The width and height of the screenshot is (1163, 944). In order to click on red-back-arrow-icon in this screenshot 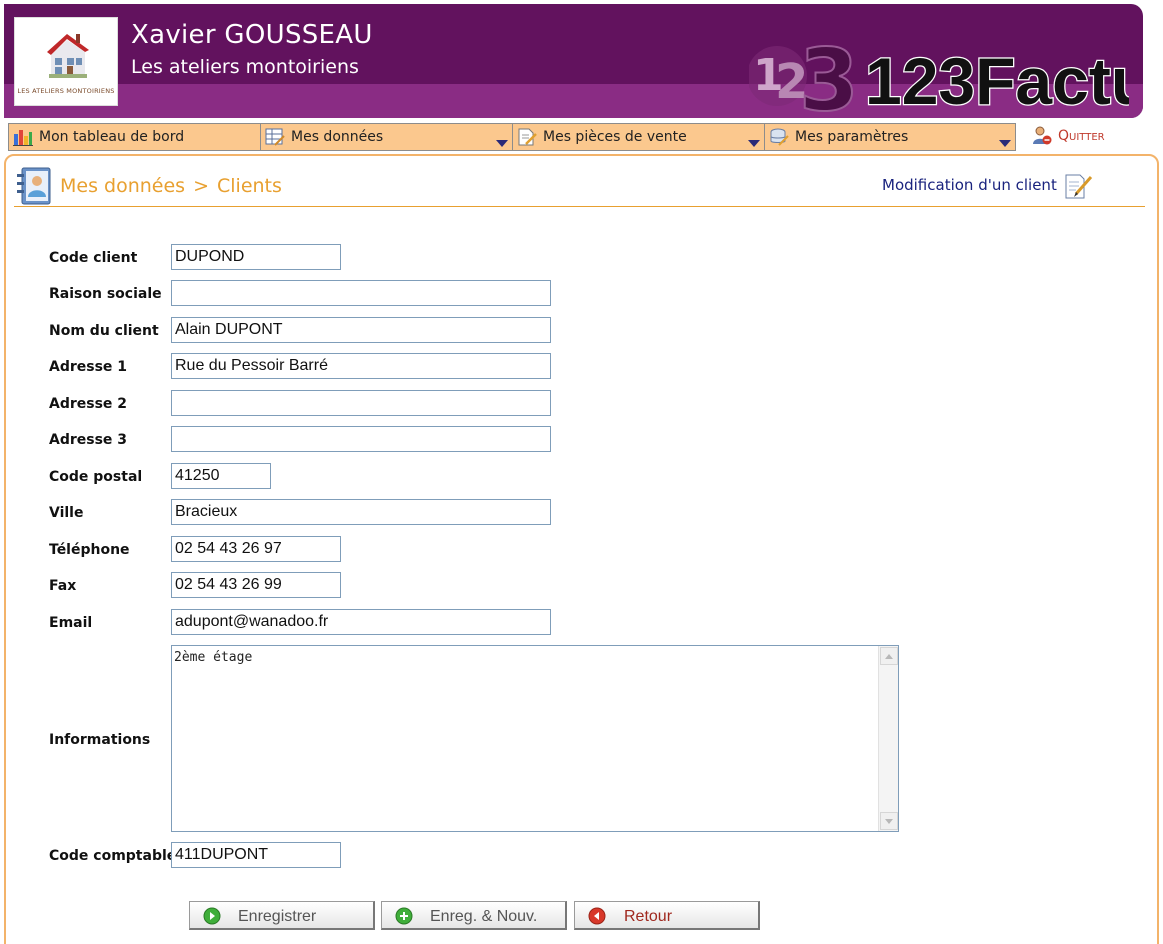, I will do `click(597, 916)`.